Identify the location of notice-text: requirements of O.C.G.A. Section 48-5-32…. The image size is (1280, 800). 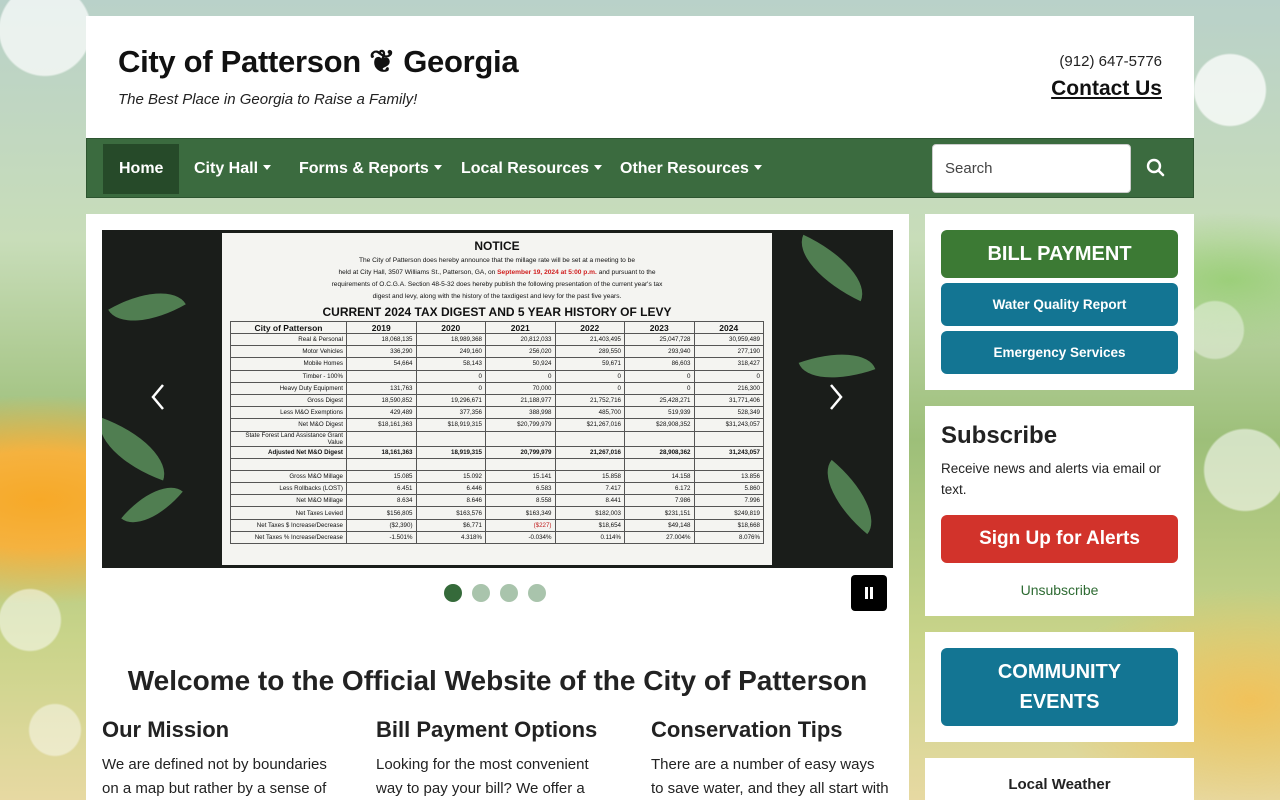
(497, 284).